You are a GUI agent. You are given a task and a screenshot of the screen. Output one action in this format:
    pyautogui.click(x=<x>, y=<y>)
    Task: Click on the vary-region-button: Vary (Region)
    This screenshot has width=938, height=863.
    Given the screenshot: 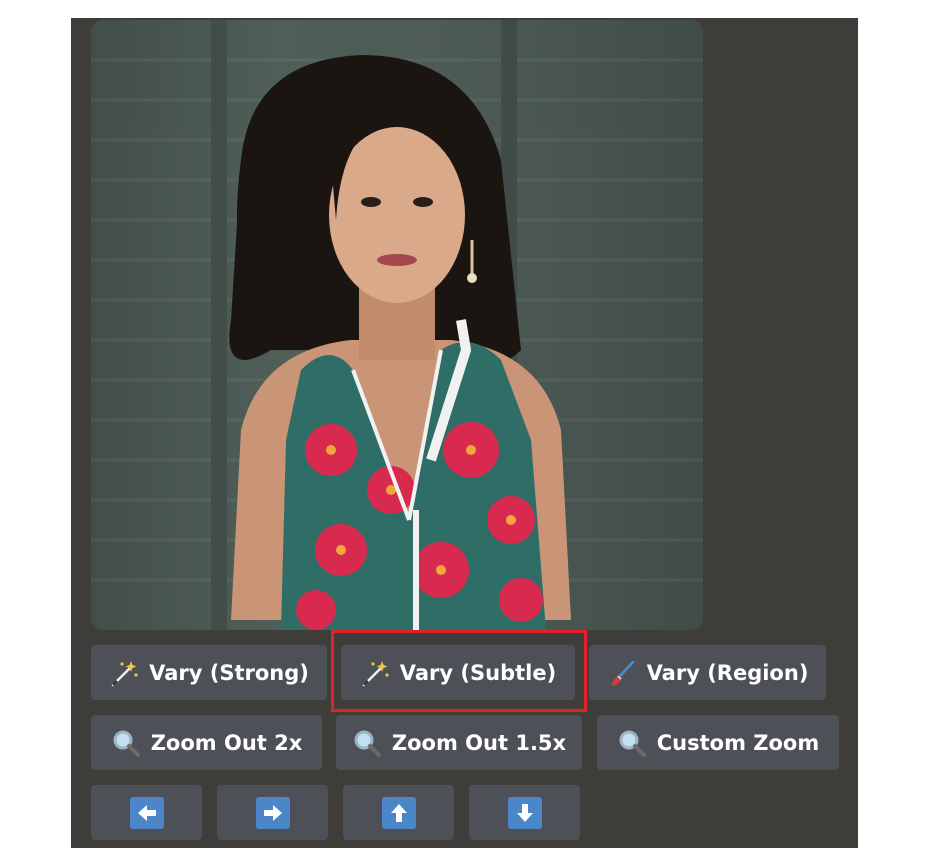 What is the action you would take?
    pyautogui.click(x=707, y=672)
    